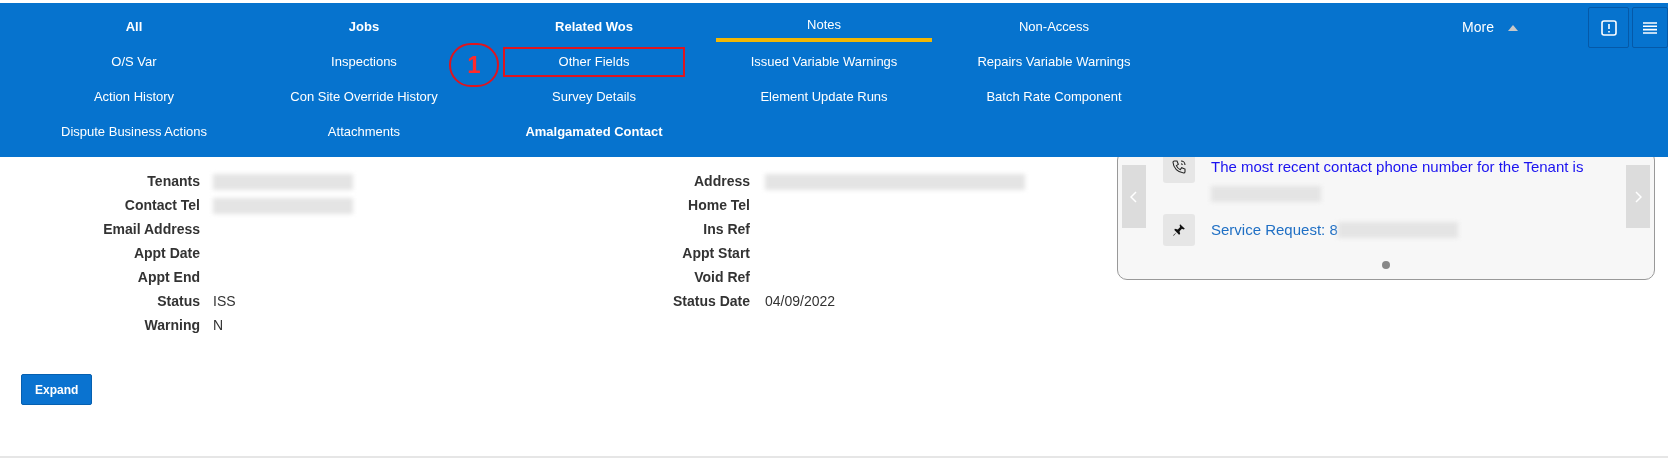 This screenshot has width=1668, height=460. I want to click on field-label: Status, so click(178, 301).